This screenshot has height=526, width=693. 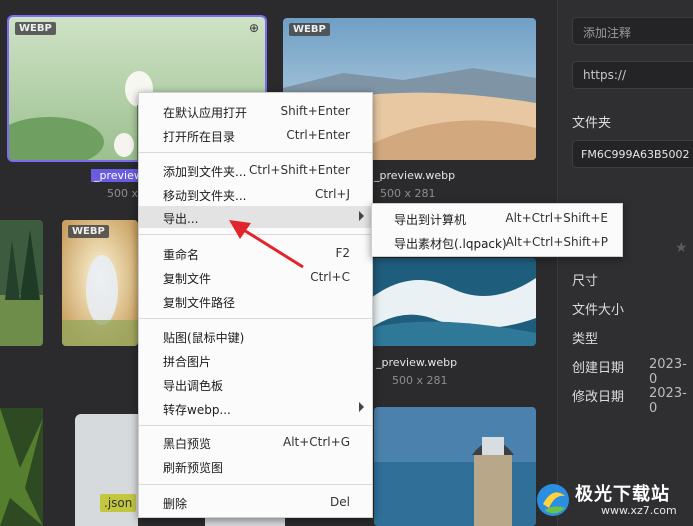 I want to click on menu-item-grayscale-preview: 黑白预览 Alt+Ctrl+G, so click(x=255, y=442).